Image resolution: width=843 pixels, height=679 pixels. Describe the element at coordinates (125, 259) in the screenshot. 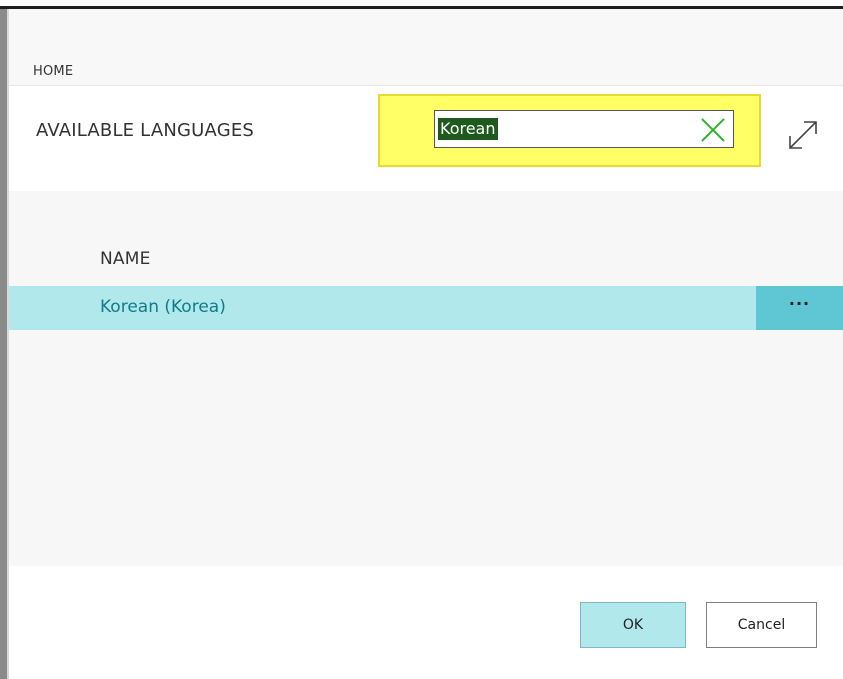

I see `column-header-name: NAME` at that location.